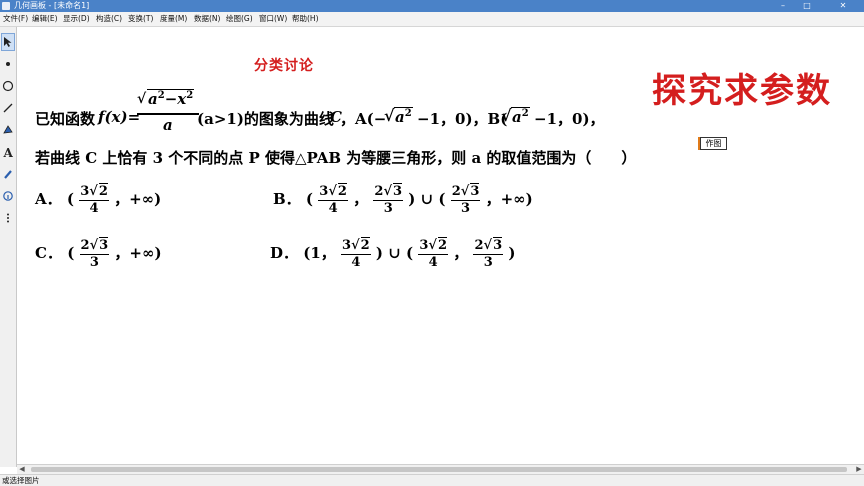 The width and height of the screenshot is (864, 486). Describe the element at coordinates (94, 253) in the screenshot. I see `option-c-fraction: 2√3 3` at that location.